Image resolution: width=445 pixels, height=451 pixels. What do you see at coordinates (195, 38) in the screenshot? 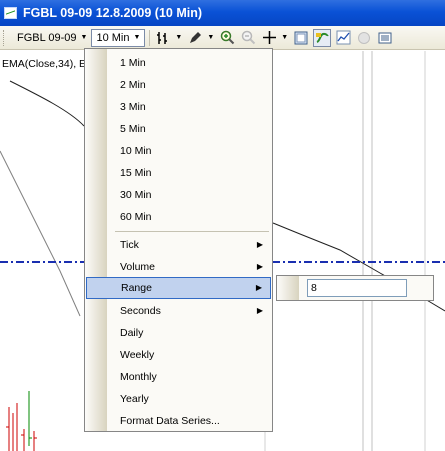
I see `draw-pen-icon` at bounding box center [195, 38].